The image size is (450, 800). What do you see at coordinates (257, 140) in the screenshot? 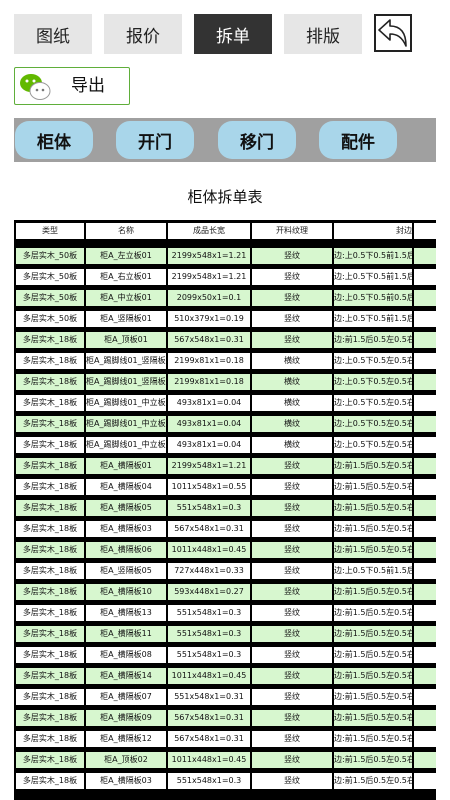
I see `category-button-2: 移门` at bounding box center [257, 140].